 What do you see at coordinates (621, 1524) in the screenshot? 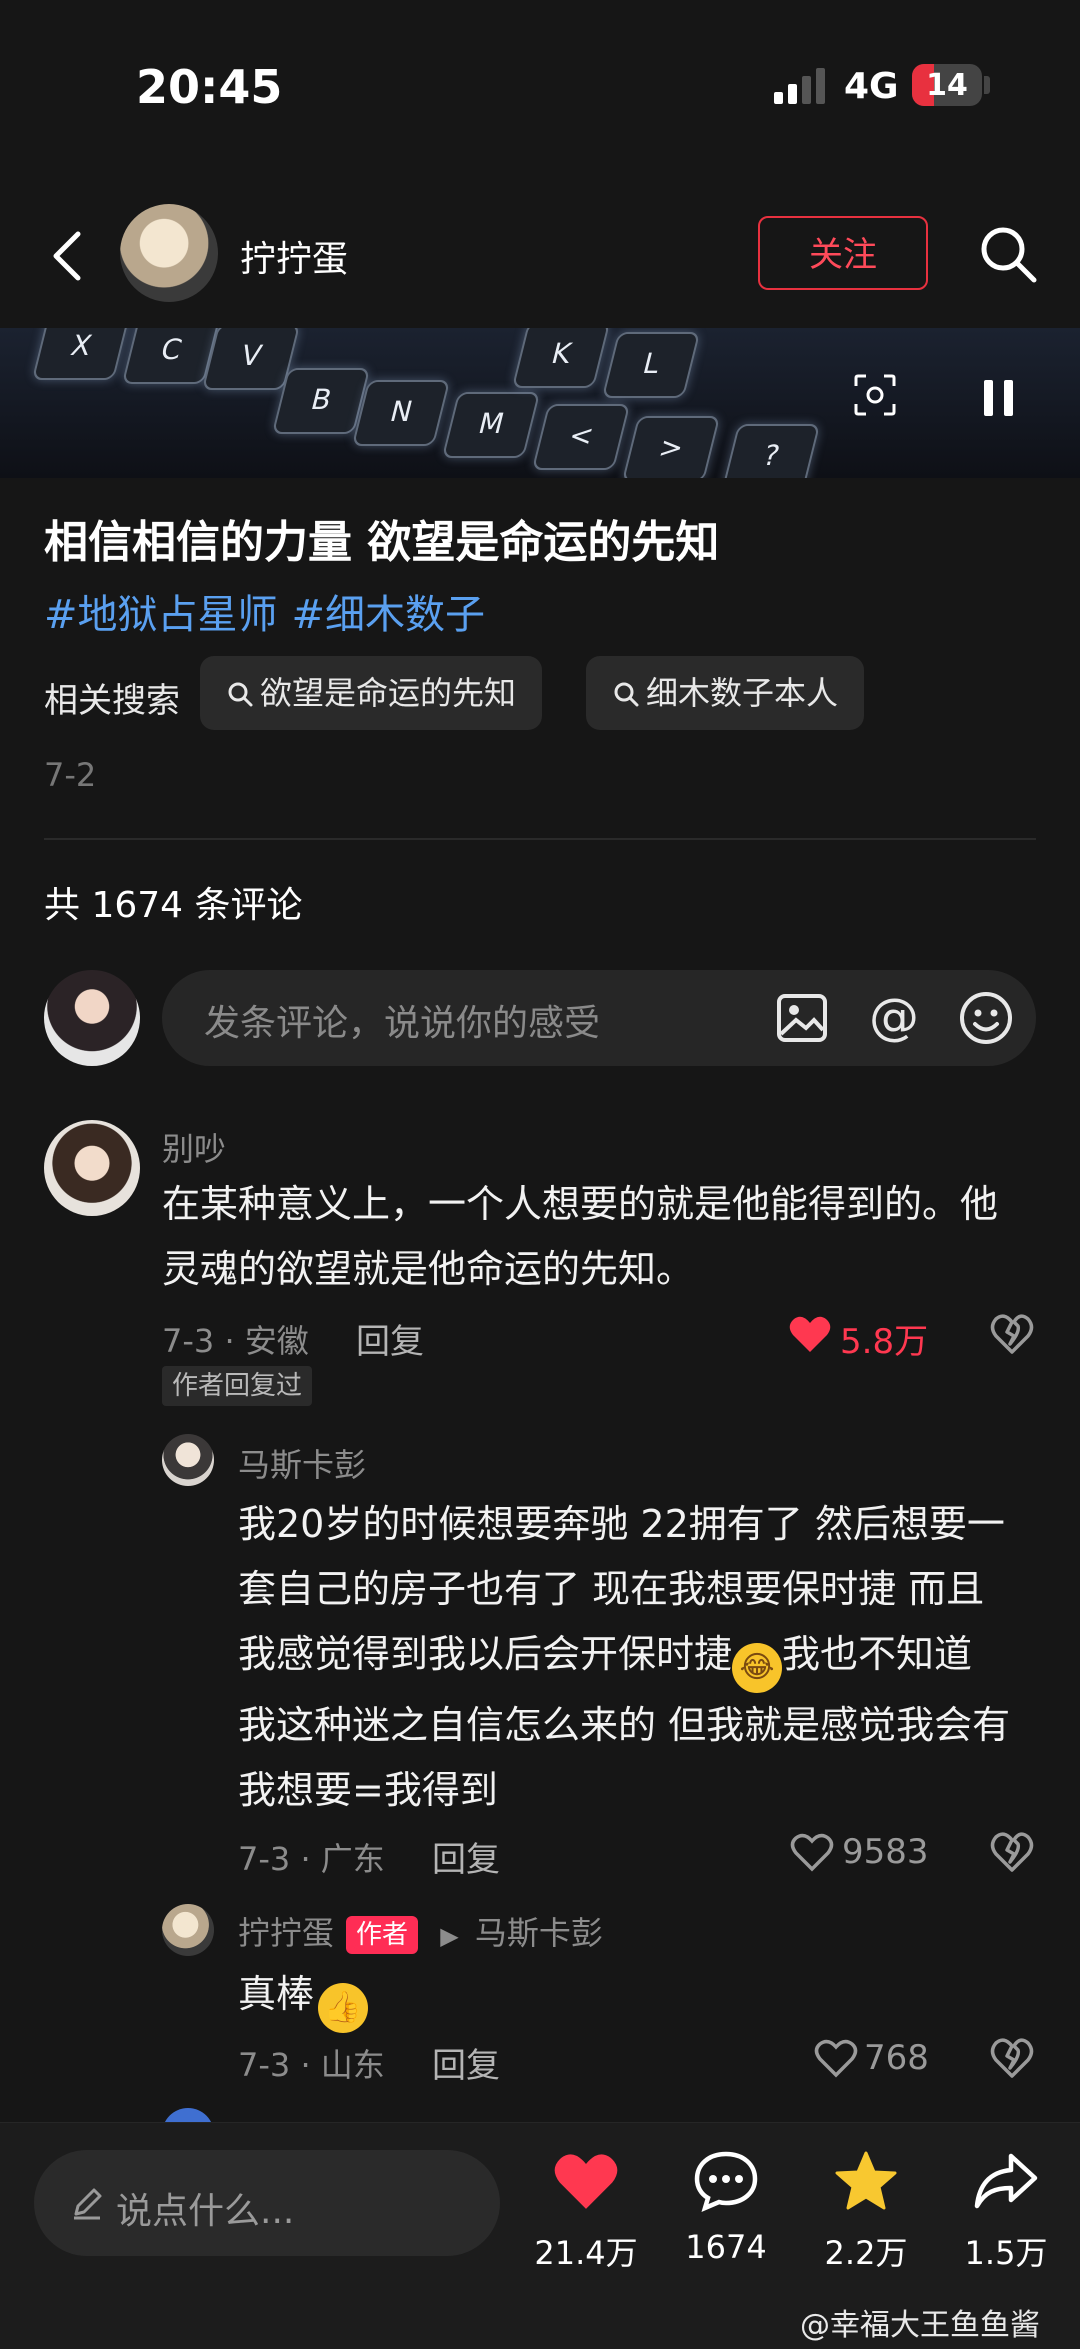
I see `comment-line: 我20岁的时候想要奔驰 22拥有了 然后想要一` at bounding box center [621, 1524].